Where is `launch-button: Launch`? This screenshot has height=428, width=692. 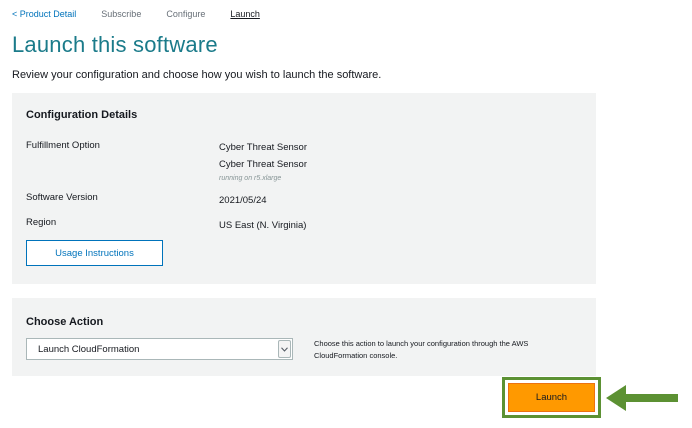 launch-button: Launch is located at coordinates (551, 397).